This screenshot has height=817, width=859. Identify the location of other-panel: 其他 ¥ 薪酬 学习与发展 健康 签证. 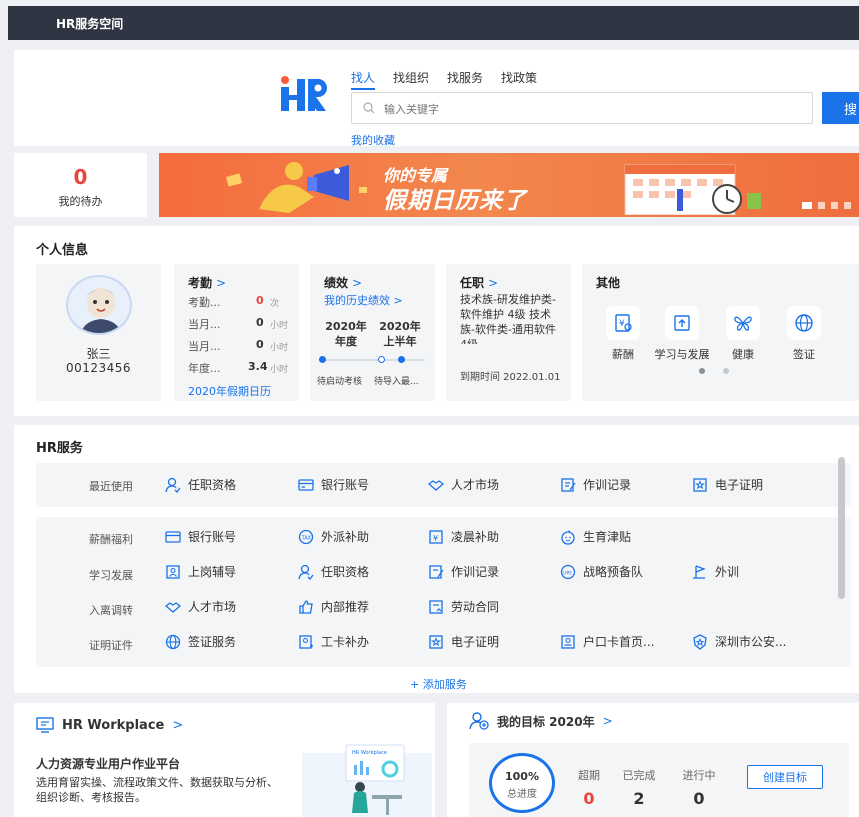
(720, 332).